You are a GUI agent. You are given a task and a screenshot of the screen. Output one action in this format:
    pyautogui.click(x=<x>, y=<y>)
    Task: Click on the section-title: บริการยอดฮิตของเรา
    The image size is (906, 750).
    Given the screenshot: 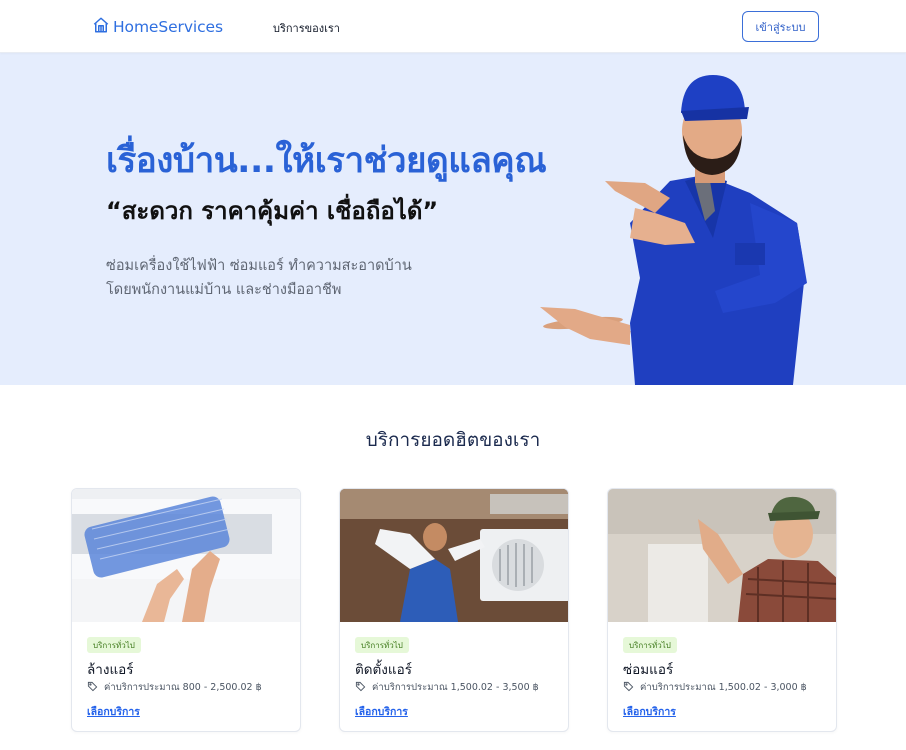 What is the action you would take?
    pyautogui.click(x=453, y=440)
    